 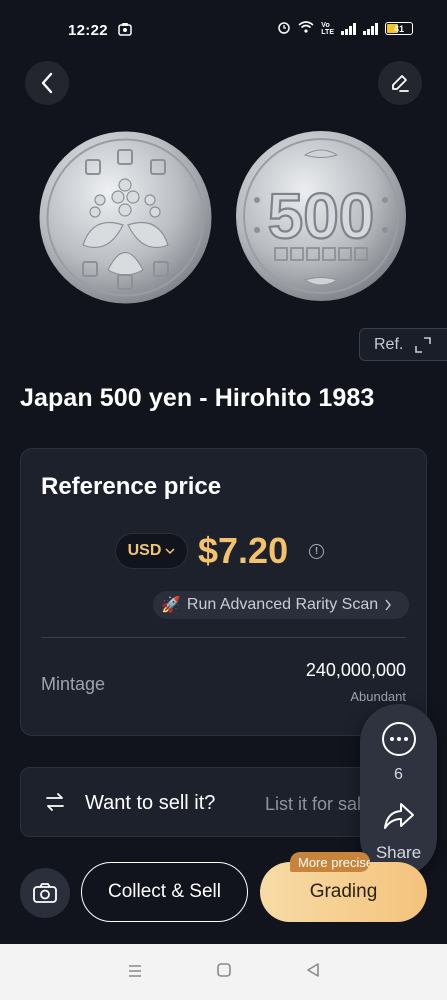 What do you see at coordinates (330, 862) in the screenshot?
I see `more-precise-badge: More precise` at bounding box center [330, 862].